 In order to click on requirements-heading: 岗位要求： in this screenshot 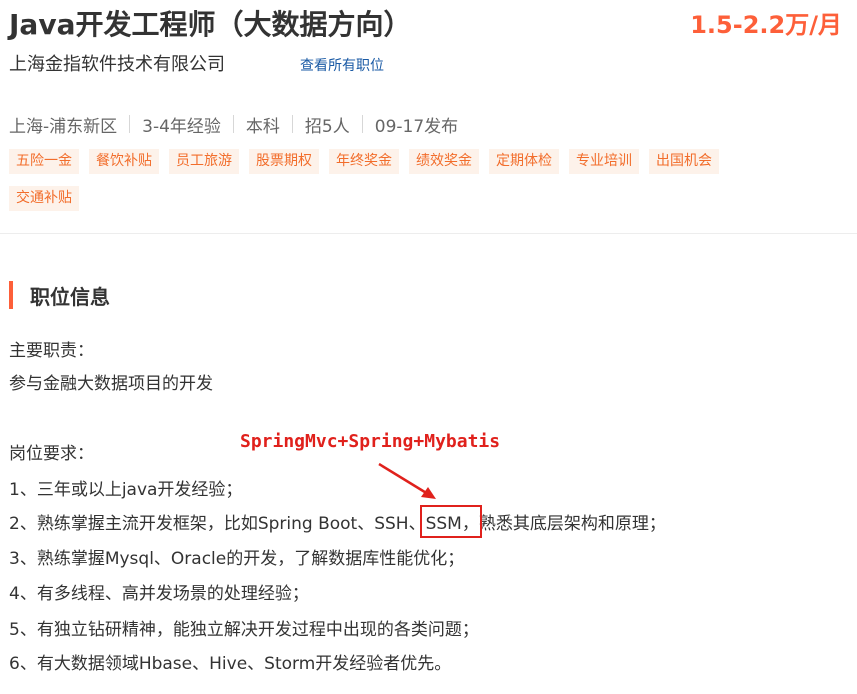, I will do `click(51, 454)`.